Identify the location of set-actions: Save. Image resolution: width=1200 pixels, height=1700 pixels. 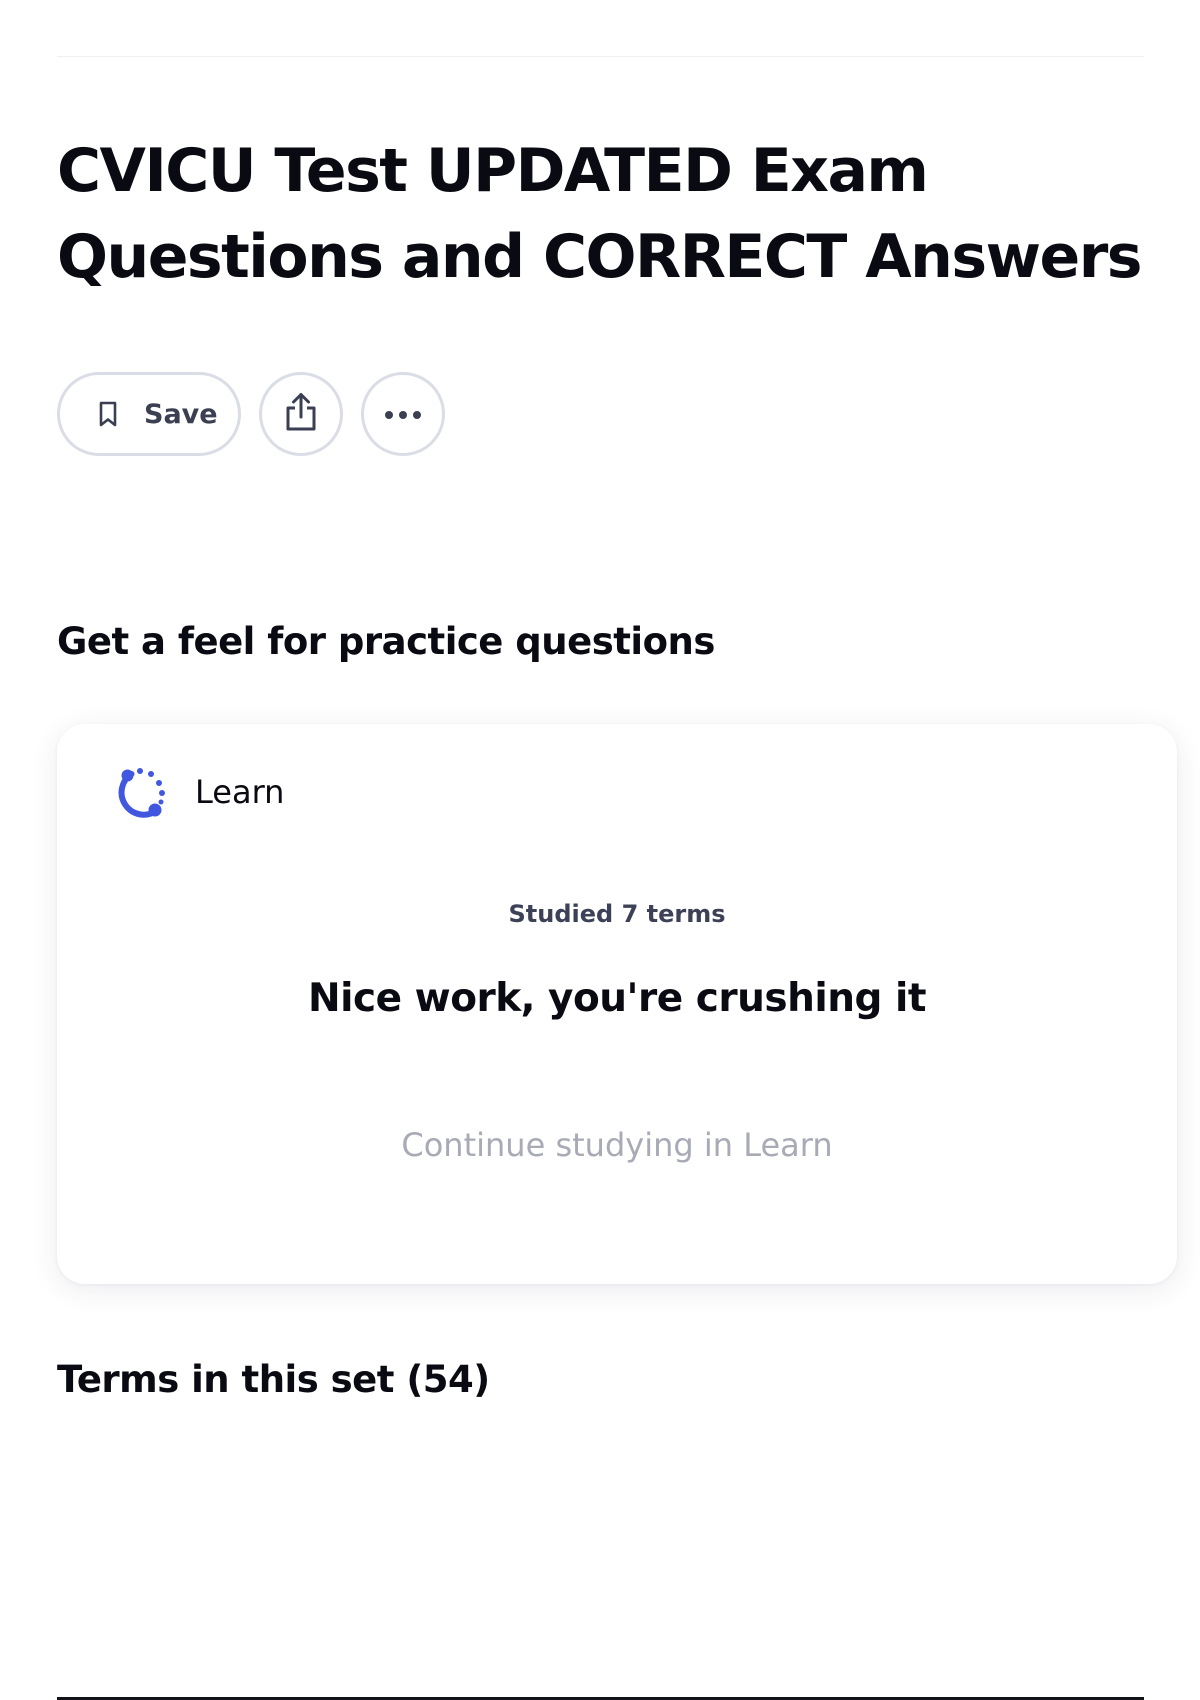
(251, 414).